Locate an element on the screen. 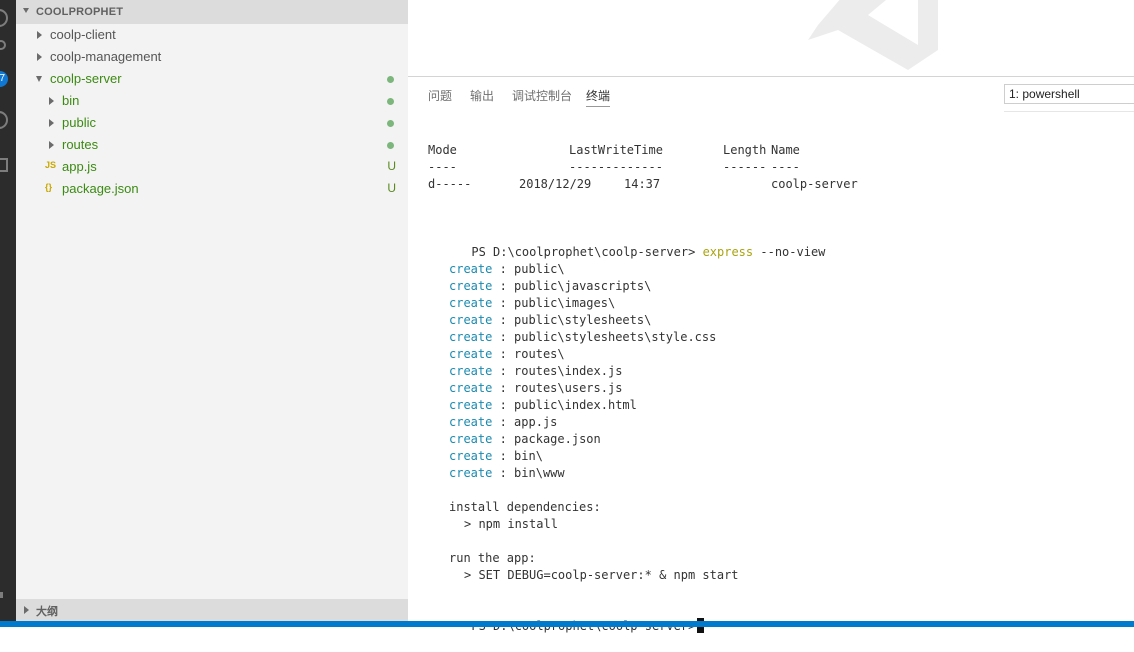  terminal-dir-mode: d----- is located at coordinates (450, 184).